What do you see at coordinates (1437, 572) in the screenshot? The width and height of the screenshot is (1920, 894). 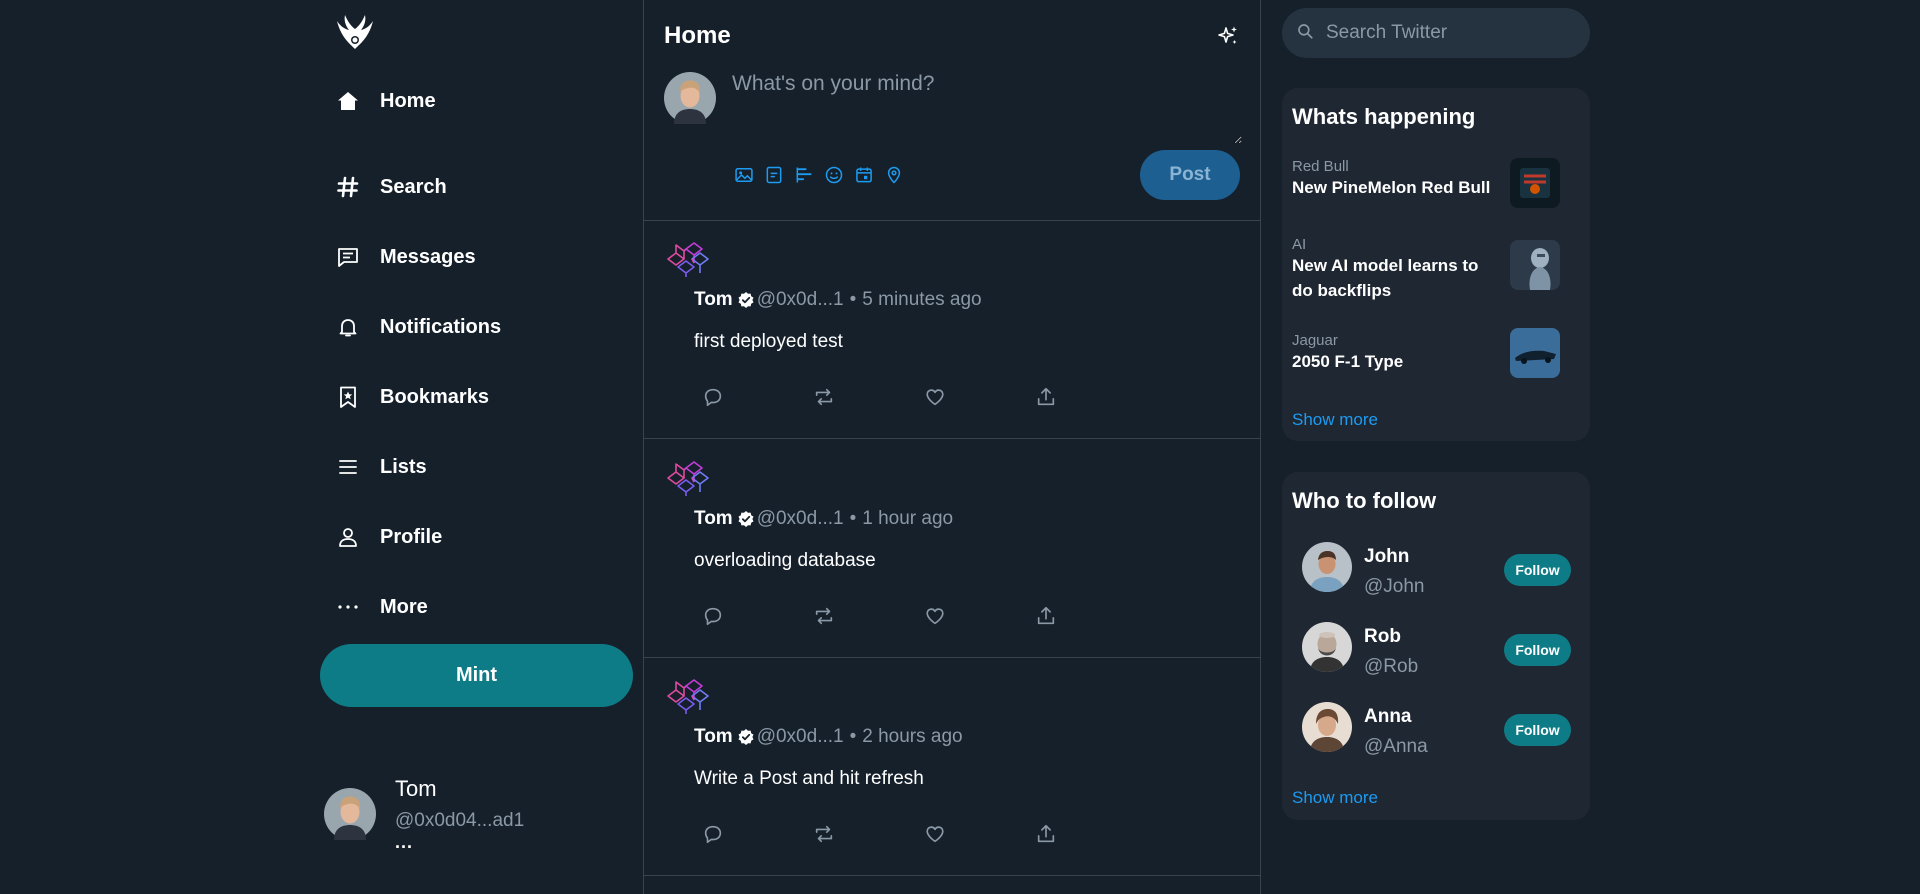 I see `follow-suggestion: John @John Follow` at bounding box center [1437, 572].